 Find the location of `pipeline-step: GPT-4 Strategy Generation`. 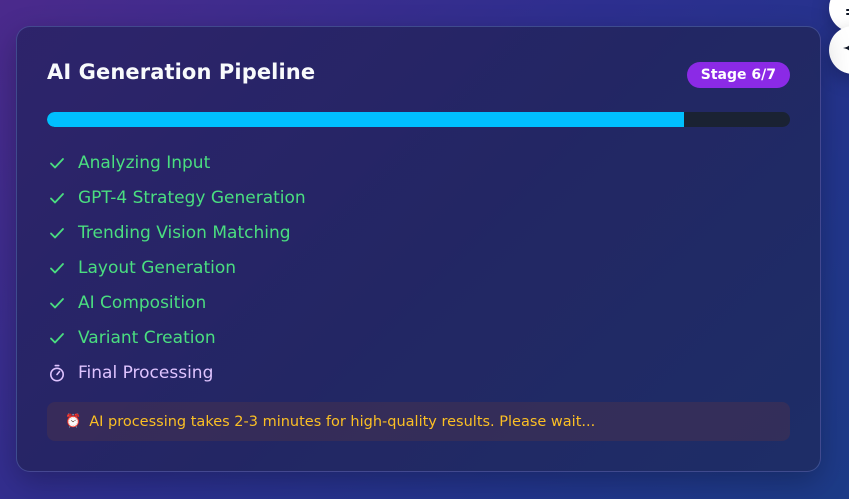

pipeline-step: GPT-4 Strategy Generation is located at coordinates (177, 197).